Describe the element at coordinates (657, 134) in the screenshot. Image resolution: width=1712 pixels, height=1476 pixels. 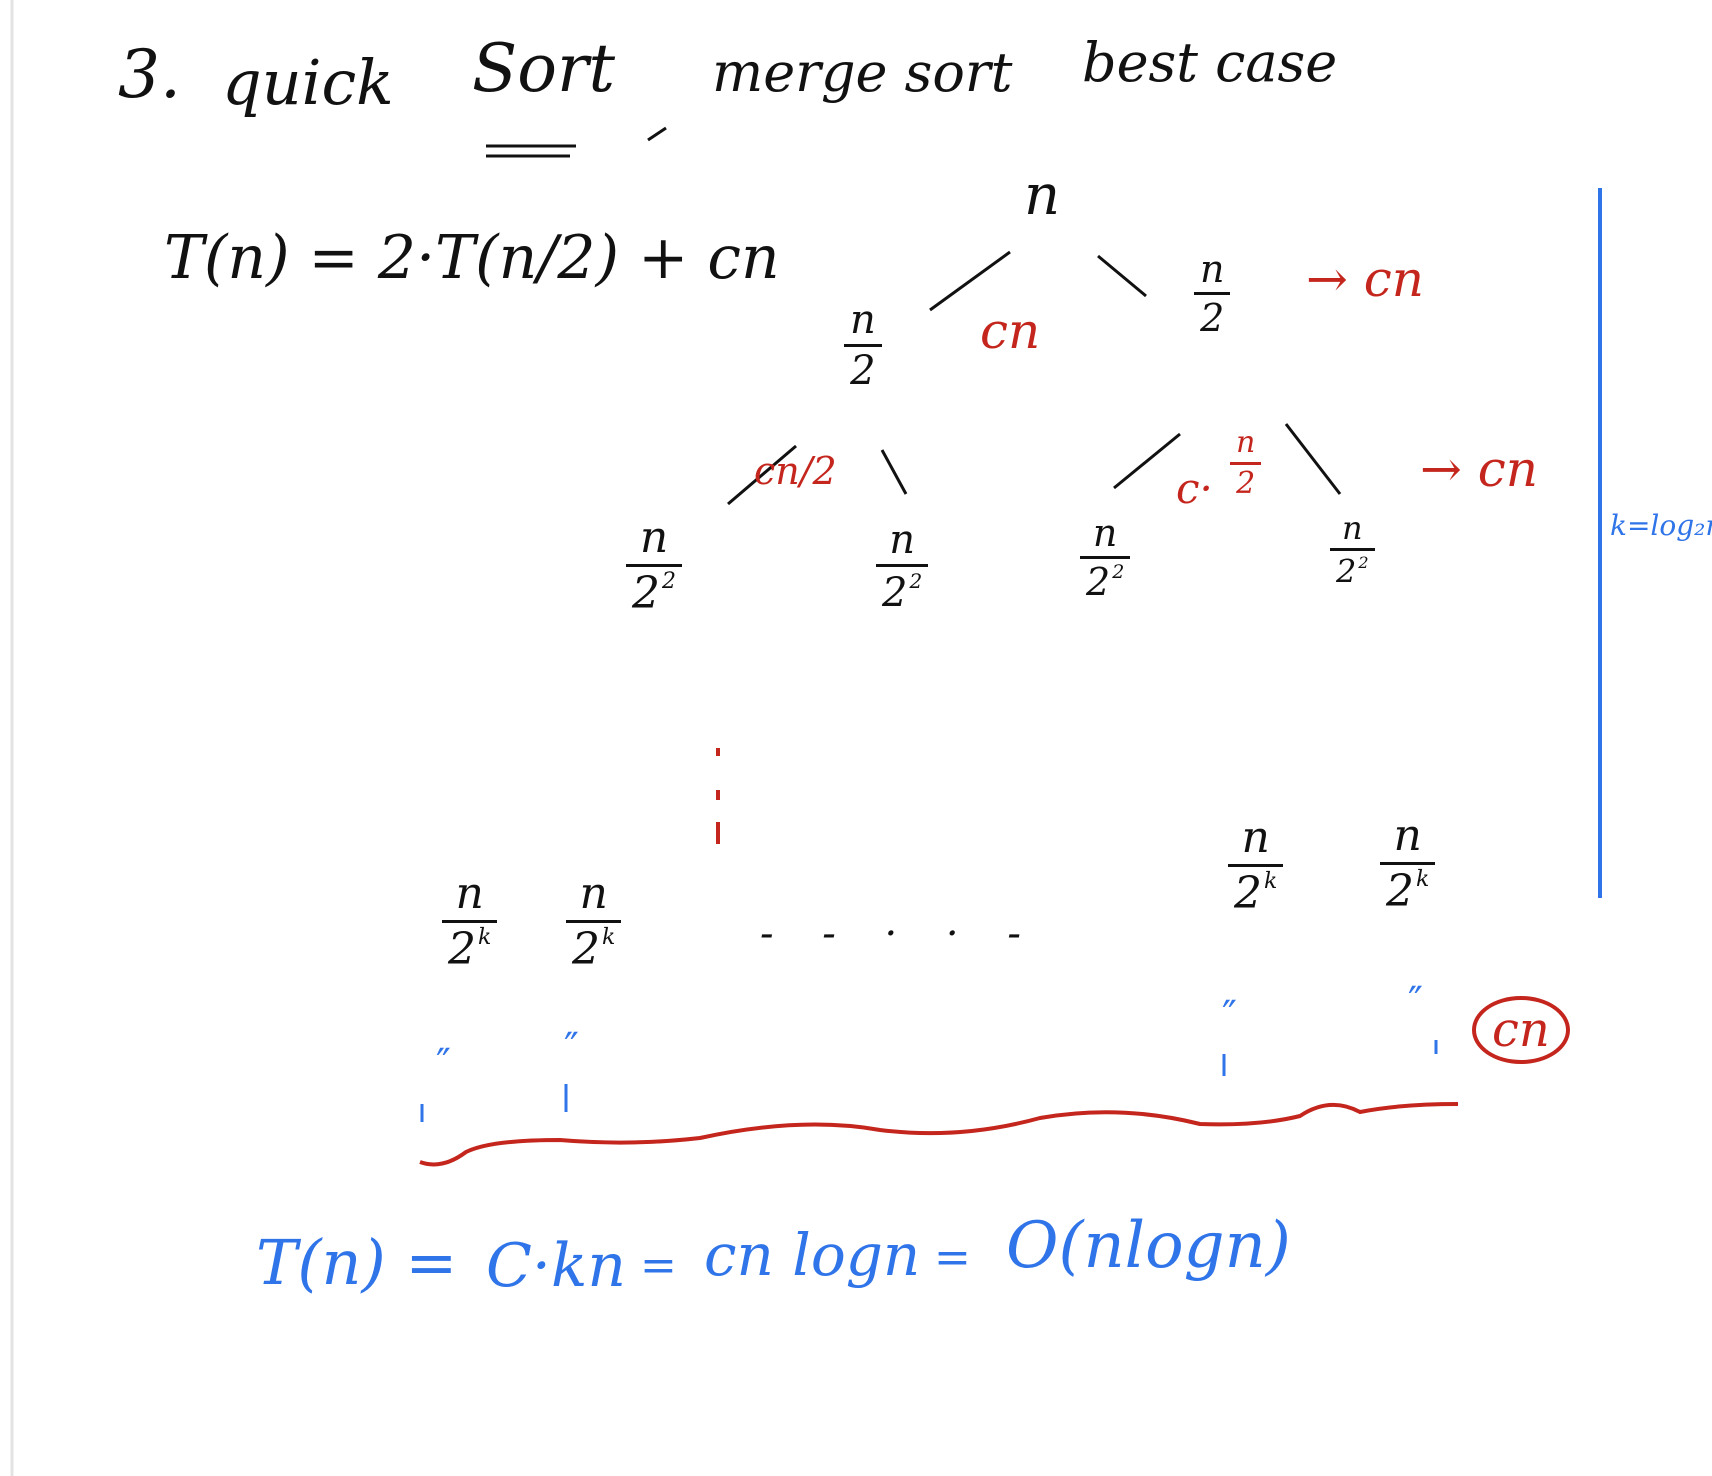
I see `comma-stroke` at that location.